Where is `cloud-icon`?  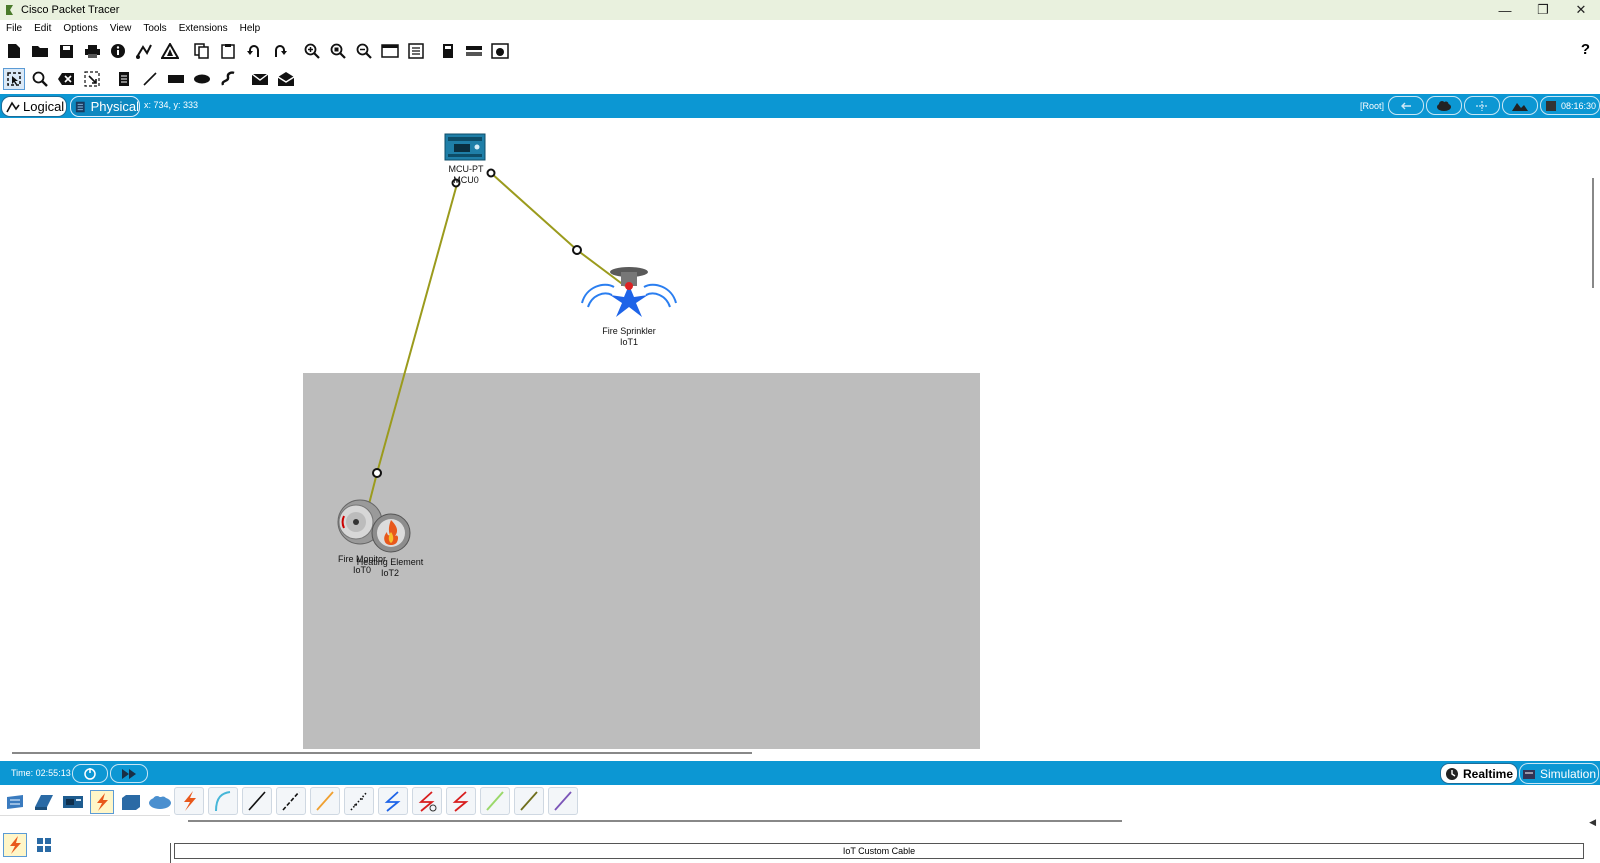
cloud-icon is located at coordinates (1444, 105).